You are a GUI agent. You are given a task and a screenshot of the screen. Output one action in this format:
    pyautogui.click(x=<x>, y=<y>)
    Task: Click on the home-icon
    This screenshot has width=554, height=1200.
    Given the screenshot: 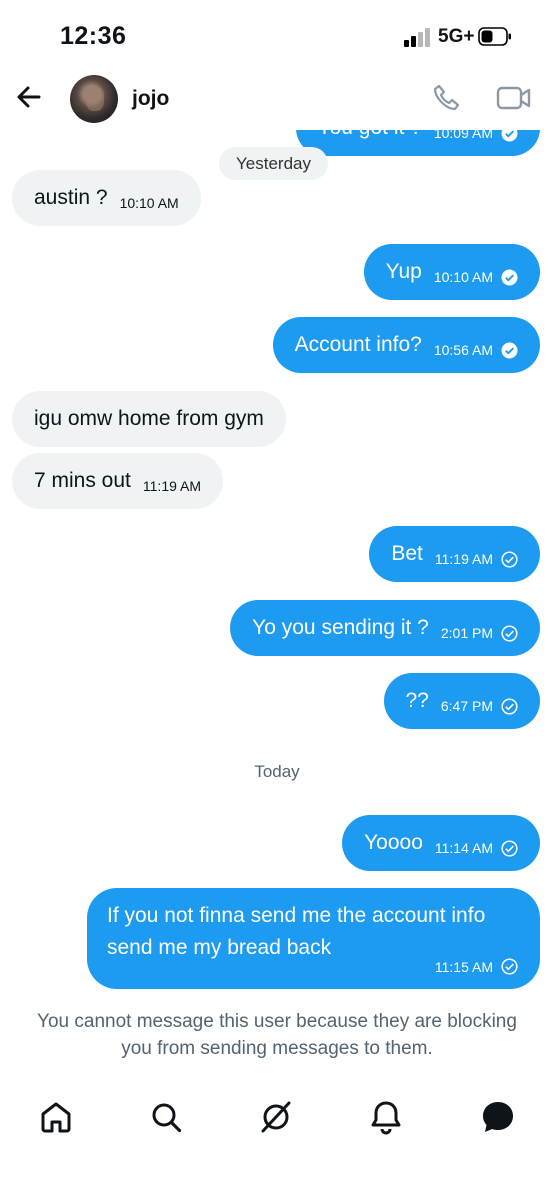 What is the action you would take?
    pyautogui.click(x=56, y=1117)
    